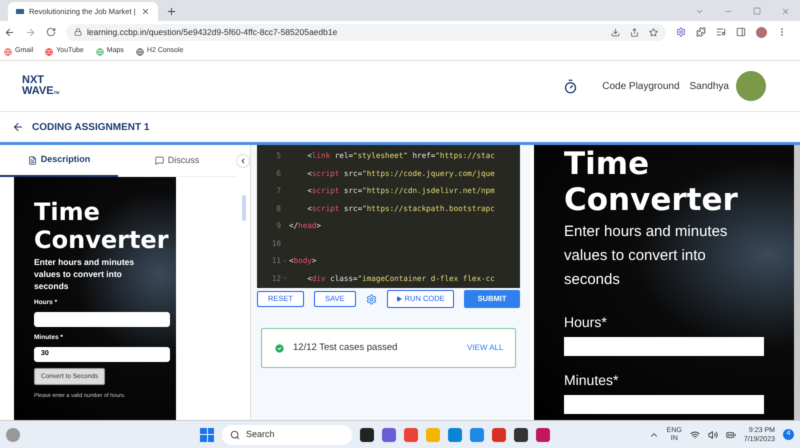 This screenshot has height=448, width=800. Describe the element at coordinates (235, 435) in the screenshot. I see `search-icon` at that location.